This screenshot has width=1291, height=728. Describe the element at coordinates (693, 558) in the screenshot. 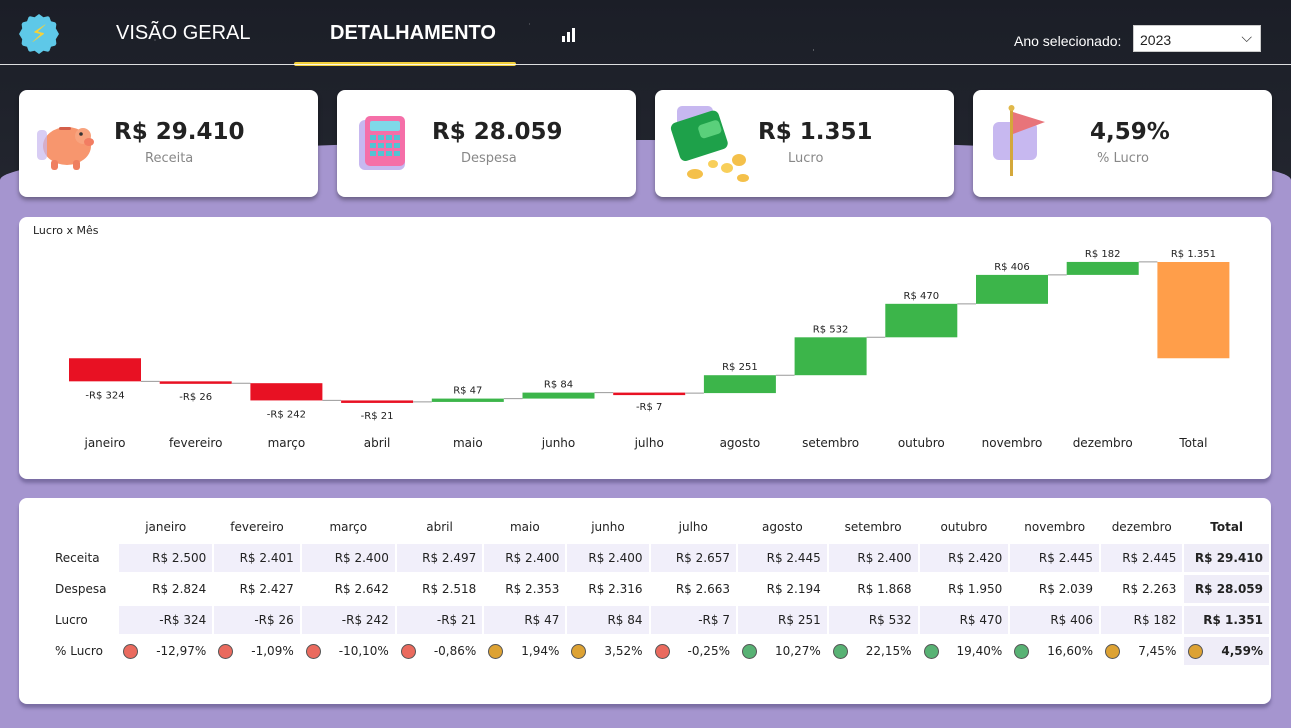

I see `table-cell: R$ 2.657` at that location.